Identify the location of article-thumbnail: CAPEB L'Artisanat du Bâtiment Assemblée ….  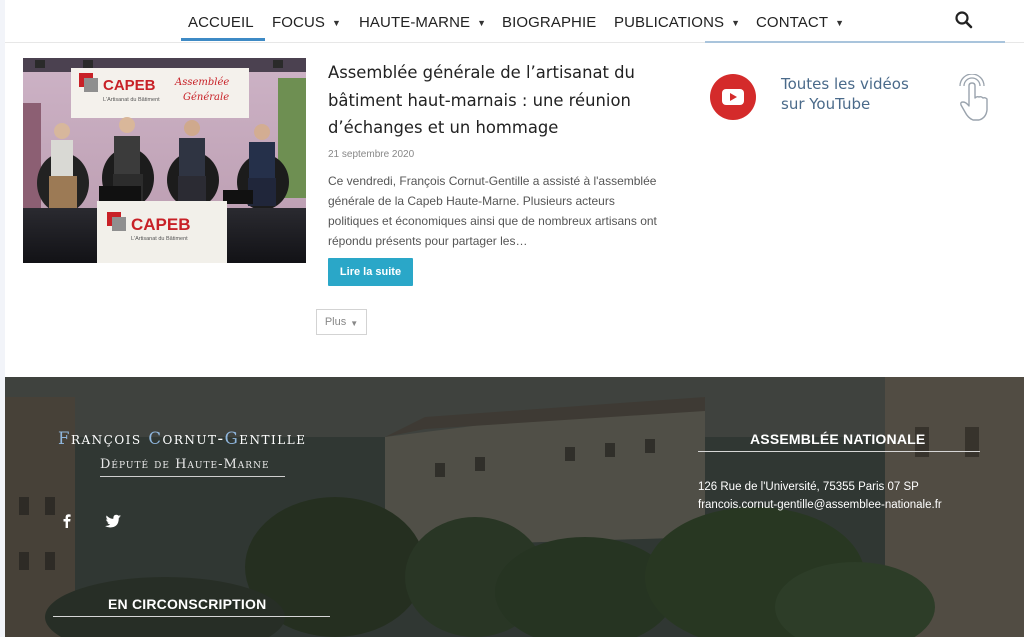
(164, 160).